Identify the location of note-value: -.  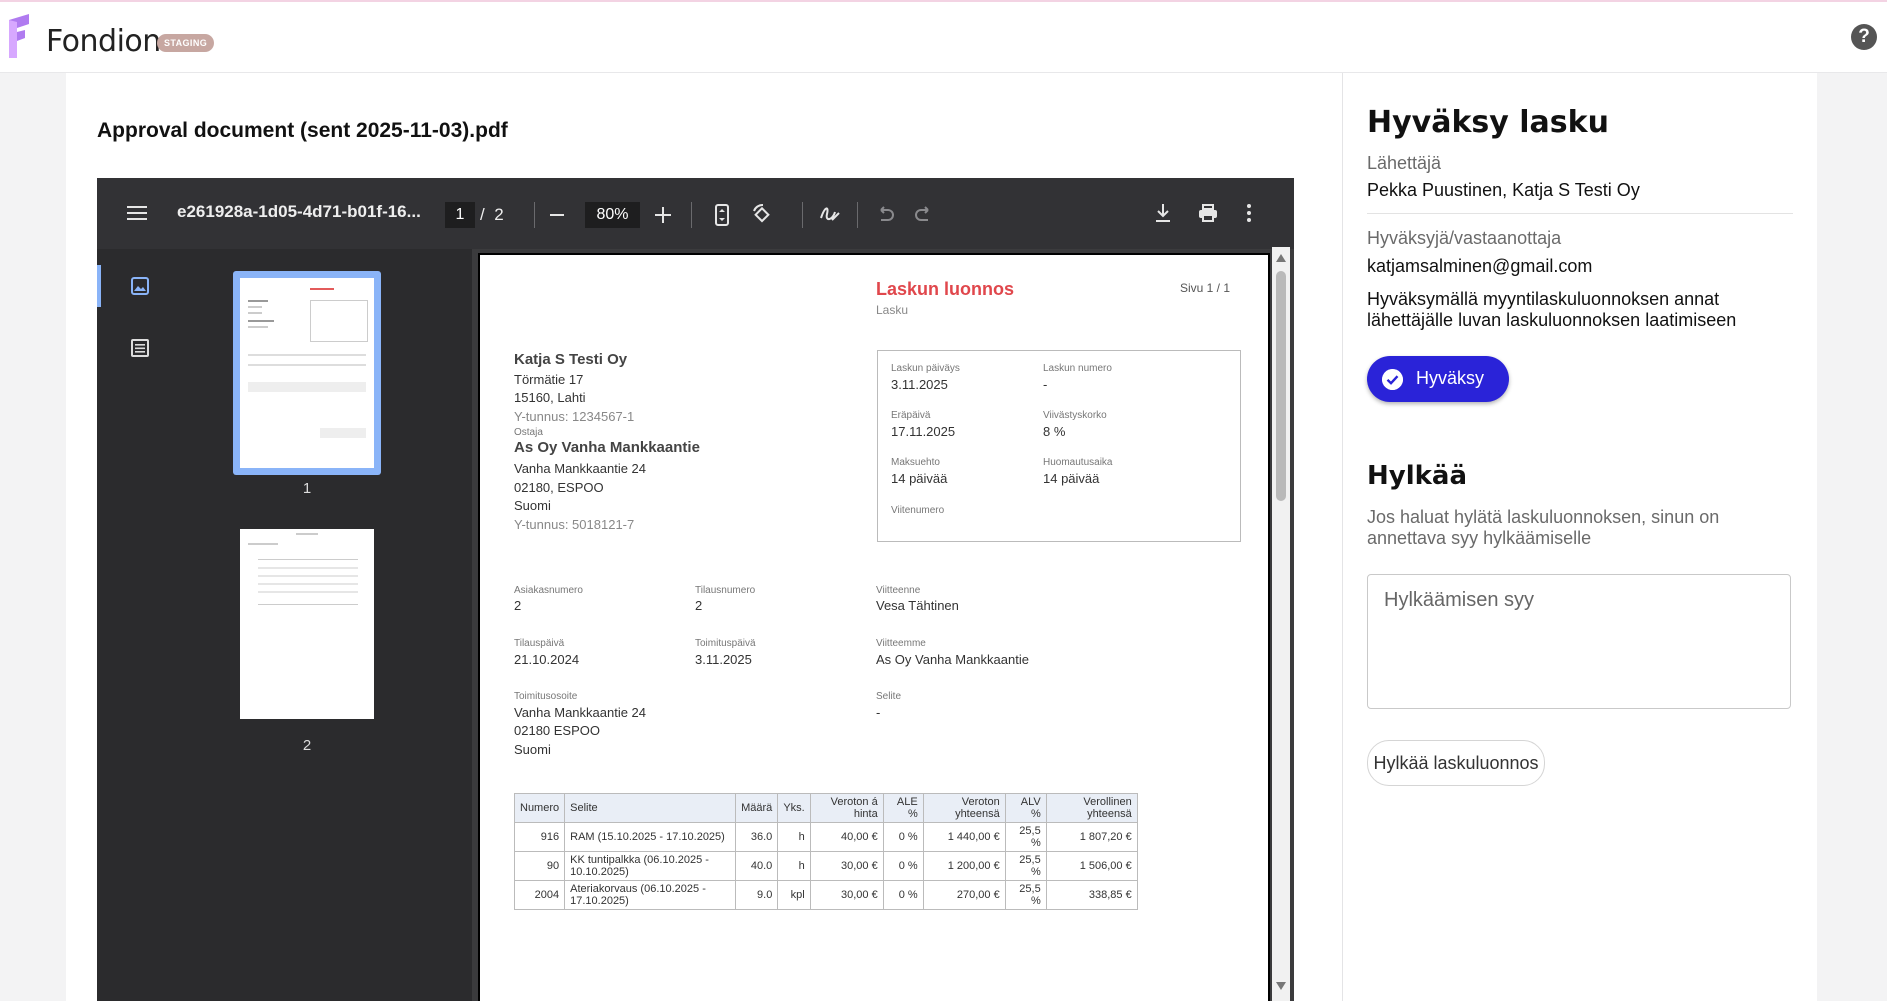
(878, 712).